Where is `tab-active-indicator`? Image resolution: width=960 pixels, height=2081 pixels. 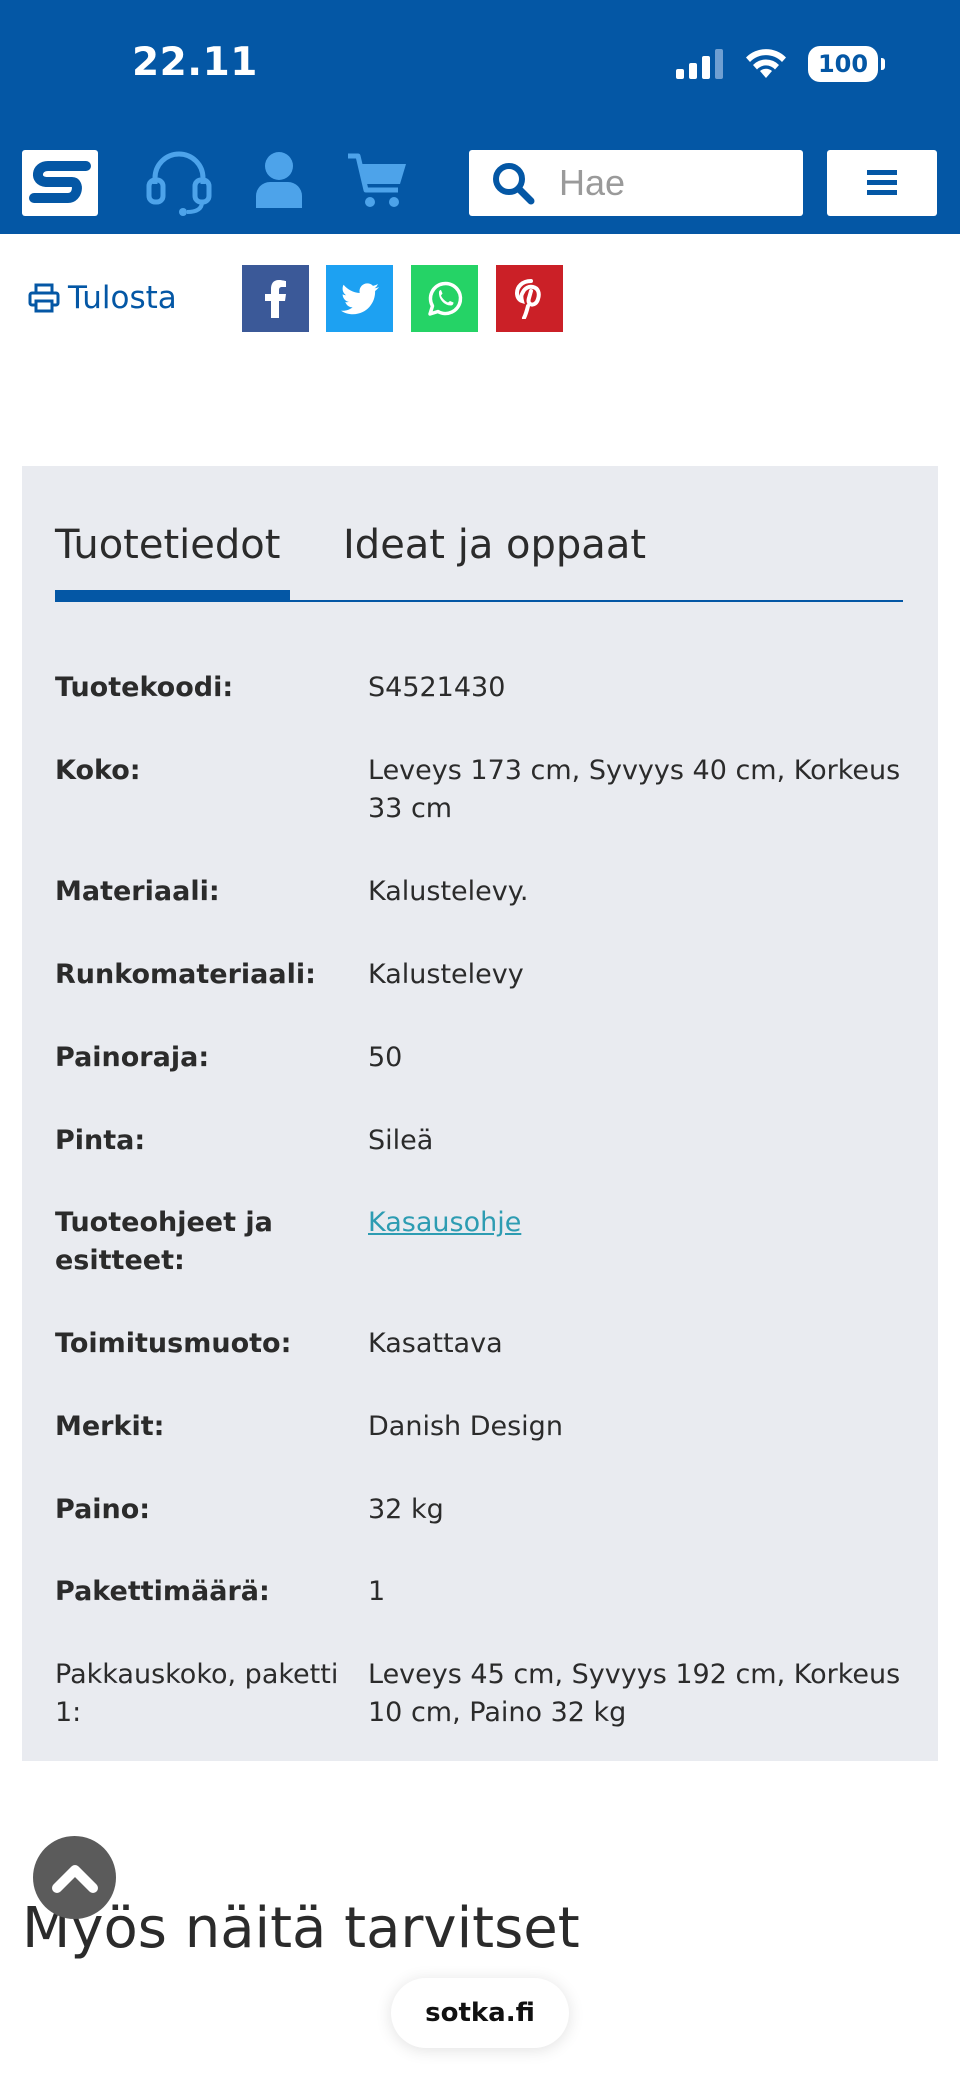 tab-active-indicator is located at coordinates (172, 595).